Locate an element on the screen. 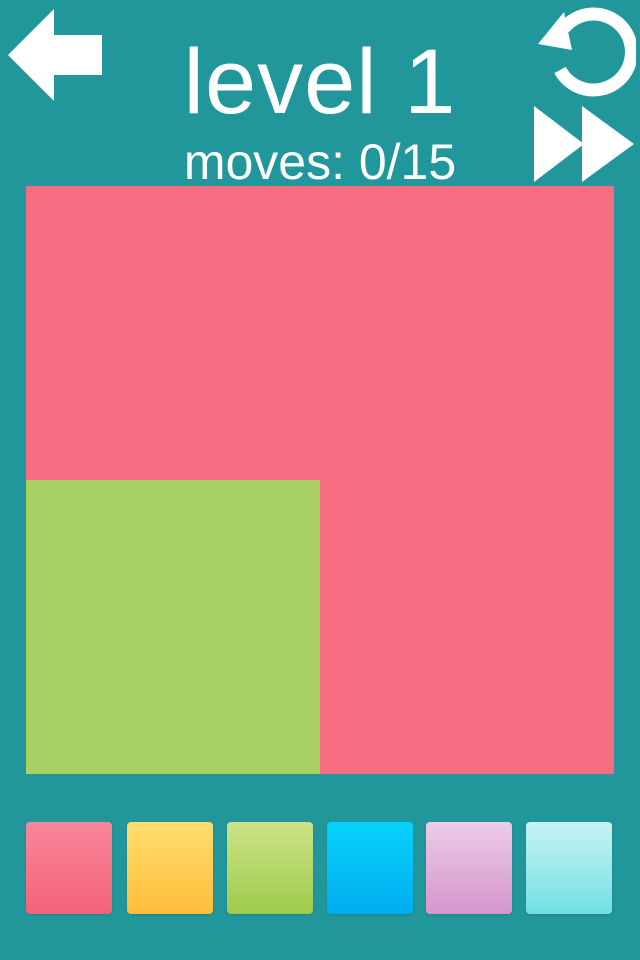  color-swatch-lavender is located at coordinates (469, 868).